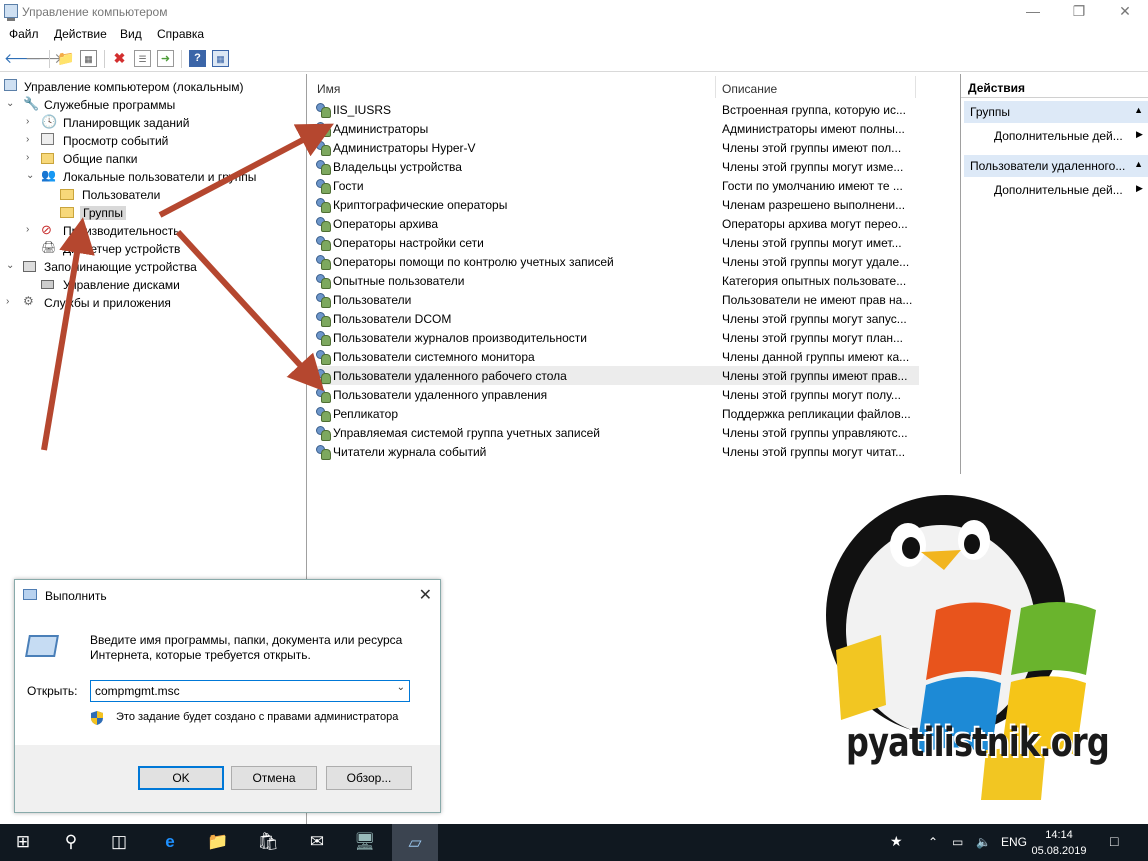 Image resolution: width=1148 pixels, height=861 pixels. Describe the element at coordinates (896, 841) in the screenshot. I see `people-icon: ★` at that location.